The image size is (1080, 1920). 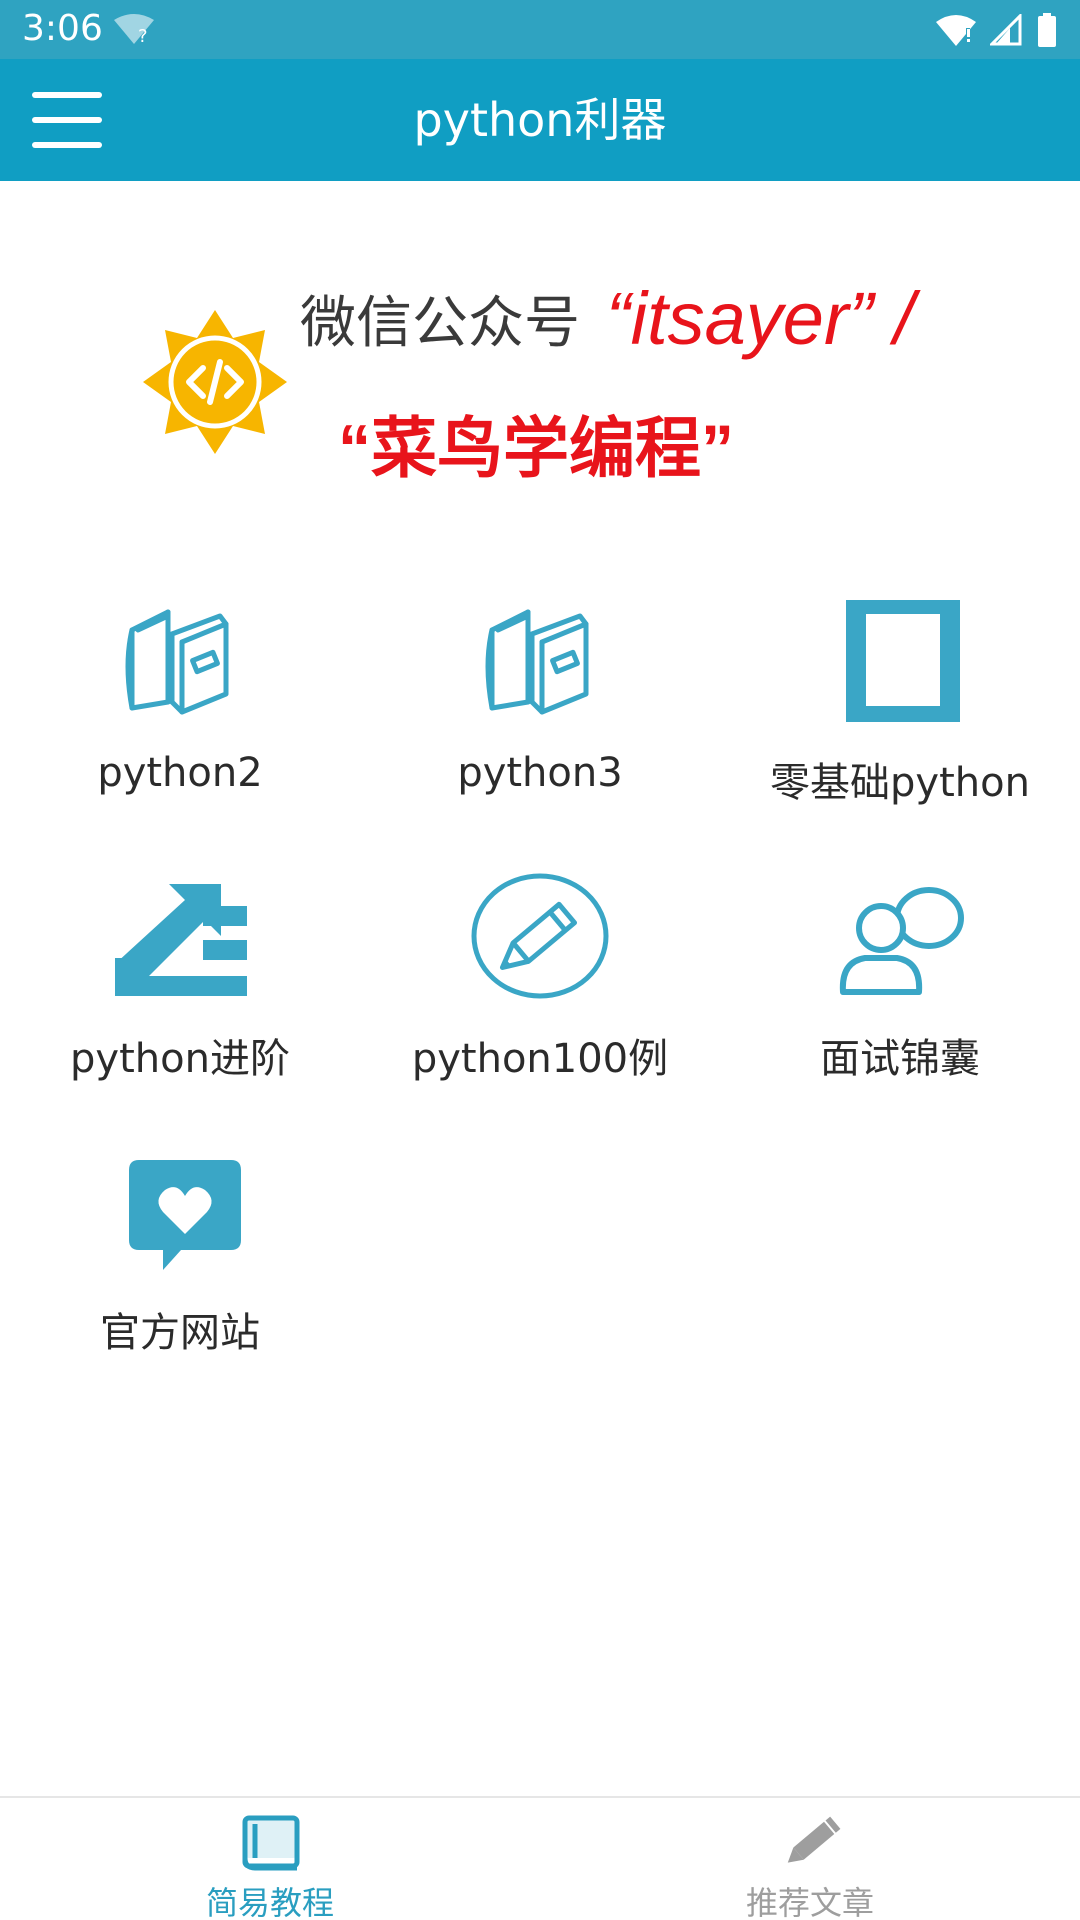 What do you see at coordinates (185, 1215) in the screenshot?
I see `heart-message-icon` at bounding box center [185, 1215].